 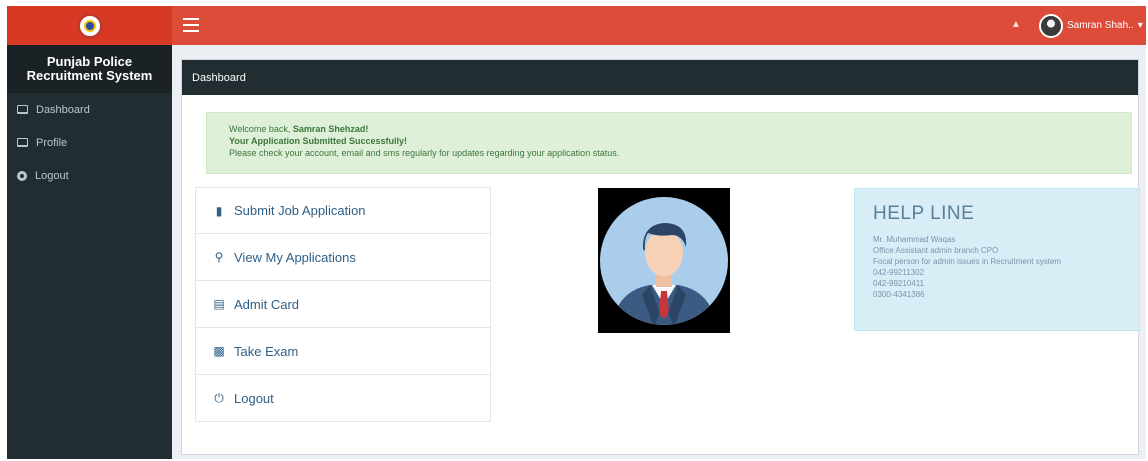 What do you see at coordinates (219, 397) in the screenshot?
I see `power-icon: ⏻` at bounding box center [219, 397].